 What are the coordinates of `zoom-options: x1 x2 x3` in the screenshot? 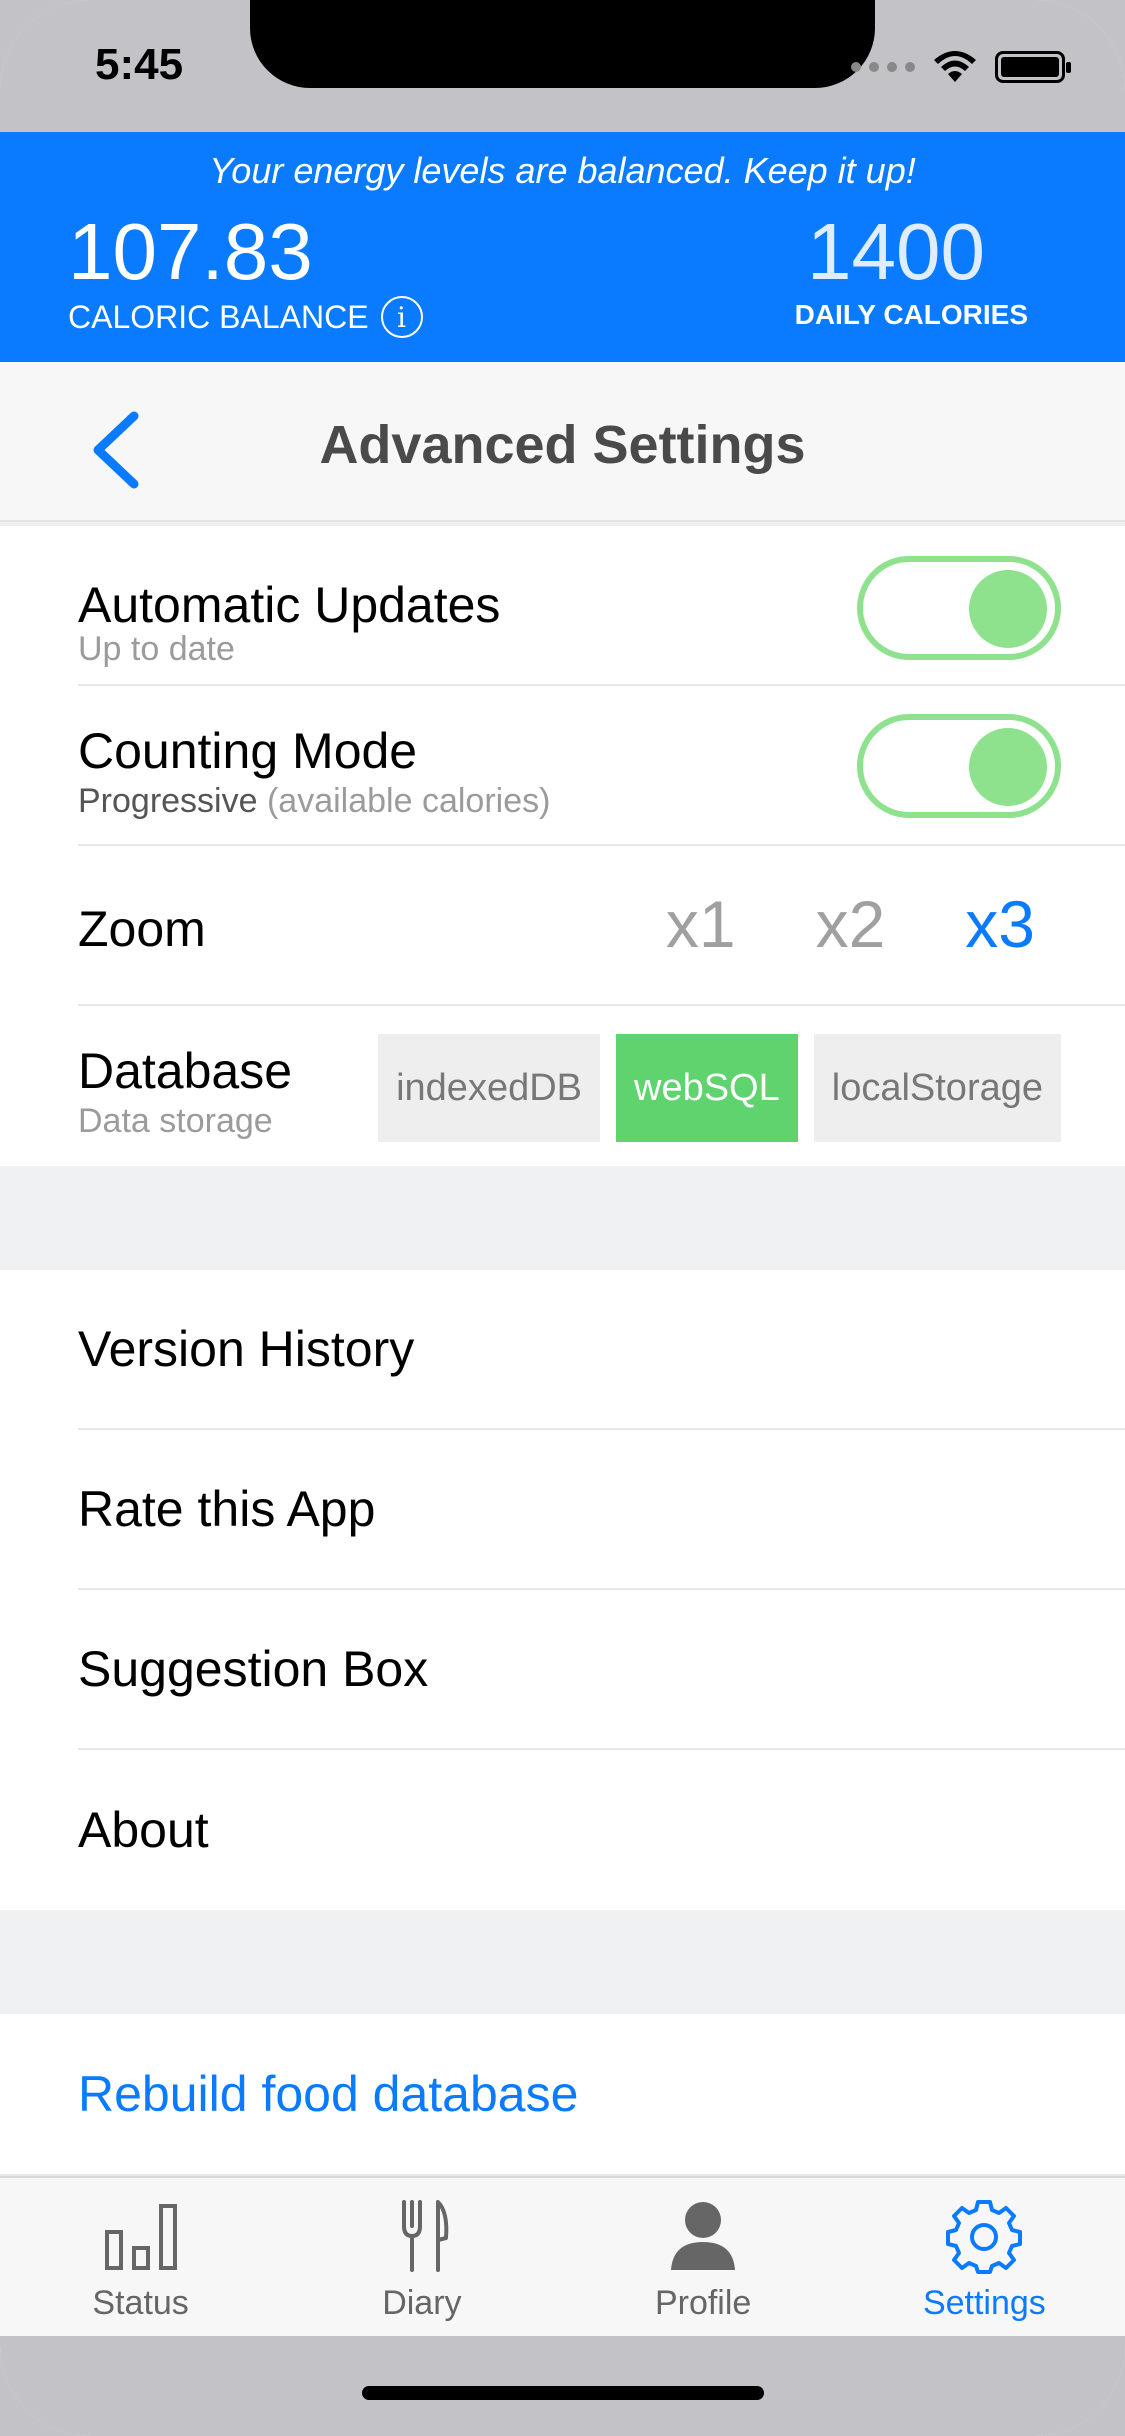 It's located at (850, 924).